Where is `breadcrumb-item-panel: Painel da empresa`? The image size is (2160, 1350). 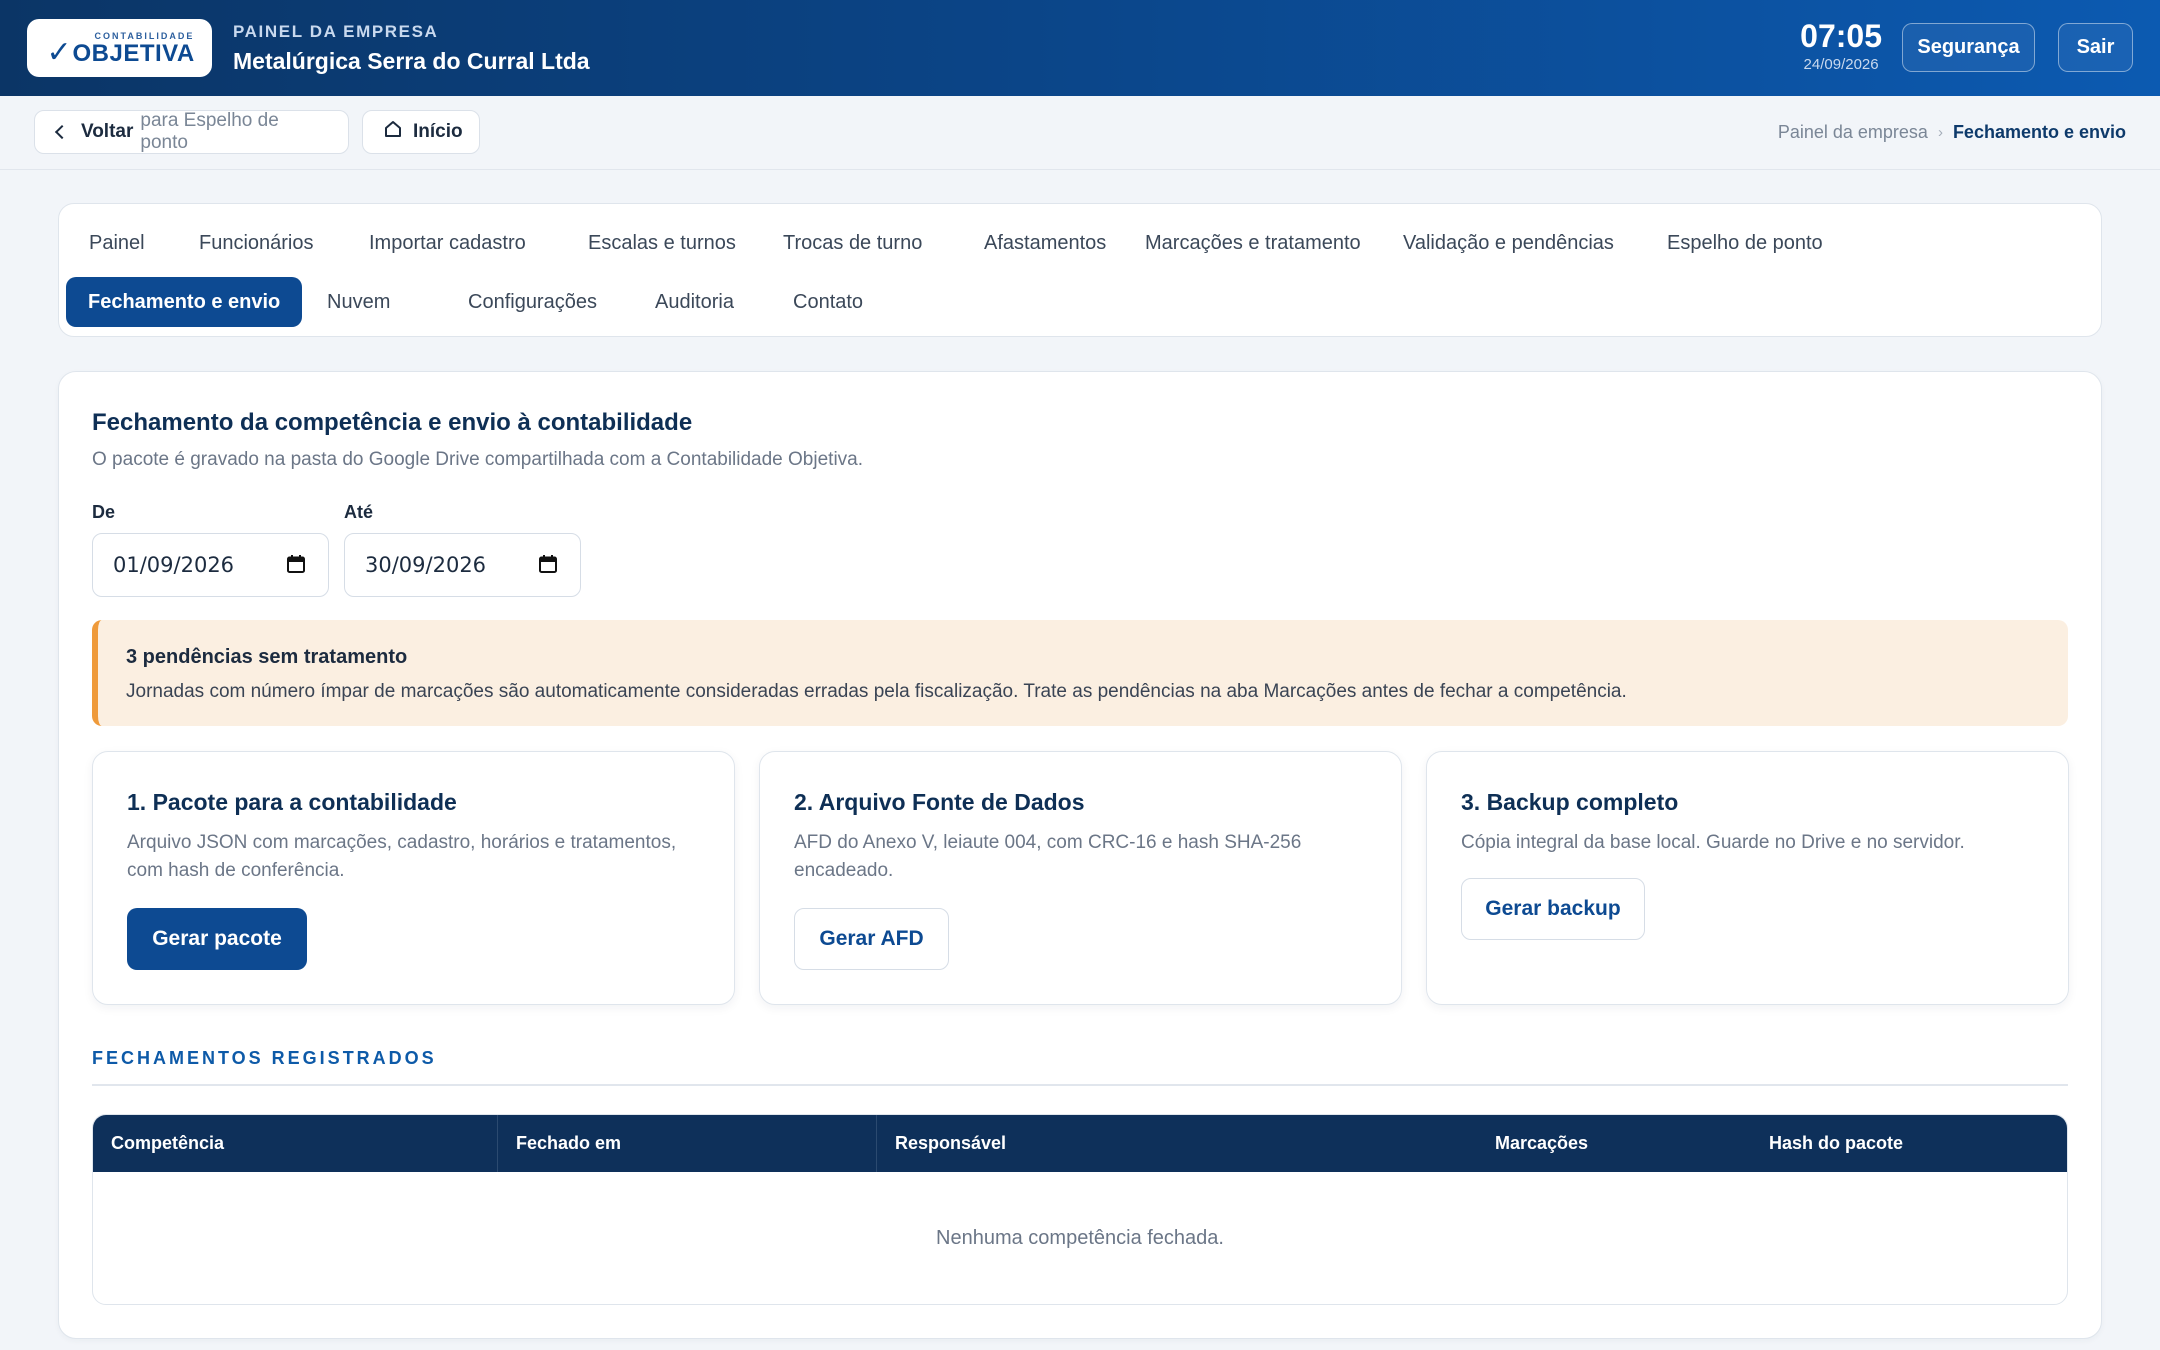
breadcrumb-item-panel: Painel da empresa is located at coordinates (1853, 132).